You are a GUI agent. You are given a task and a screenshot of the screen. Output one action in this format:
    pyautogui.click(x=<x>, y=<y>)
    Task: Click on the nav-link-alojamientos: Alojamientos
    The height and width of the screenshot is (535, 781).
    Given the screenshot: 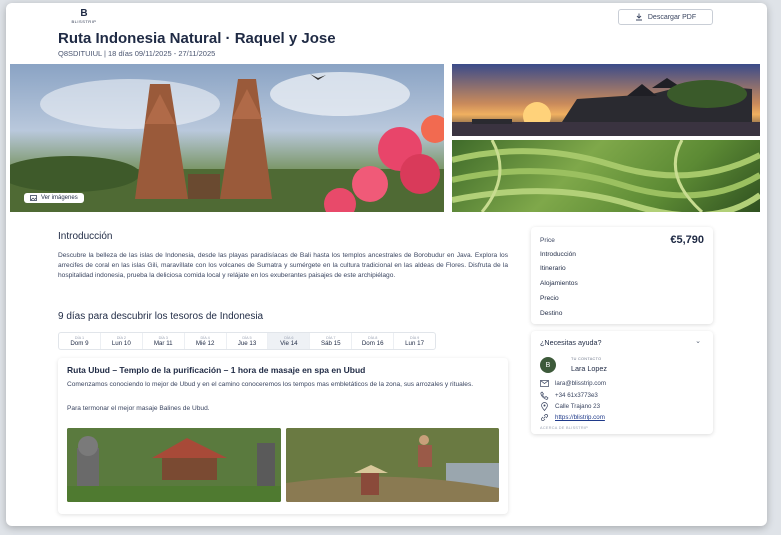 What is the action you would take?
    pyautogui.click(x=559, y=283)
    